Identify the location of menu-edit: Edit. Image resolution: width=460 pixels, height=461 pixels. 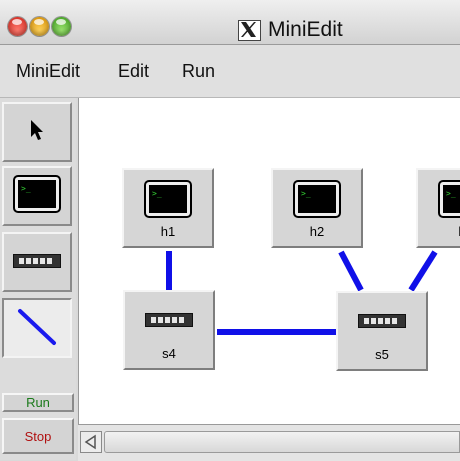
(133, 71).